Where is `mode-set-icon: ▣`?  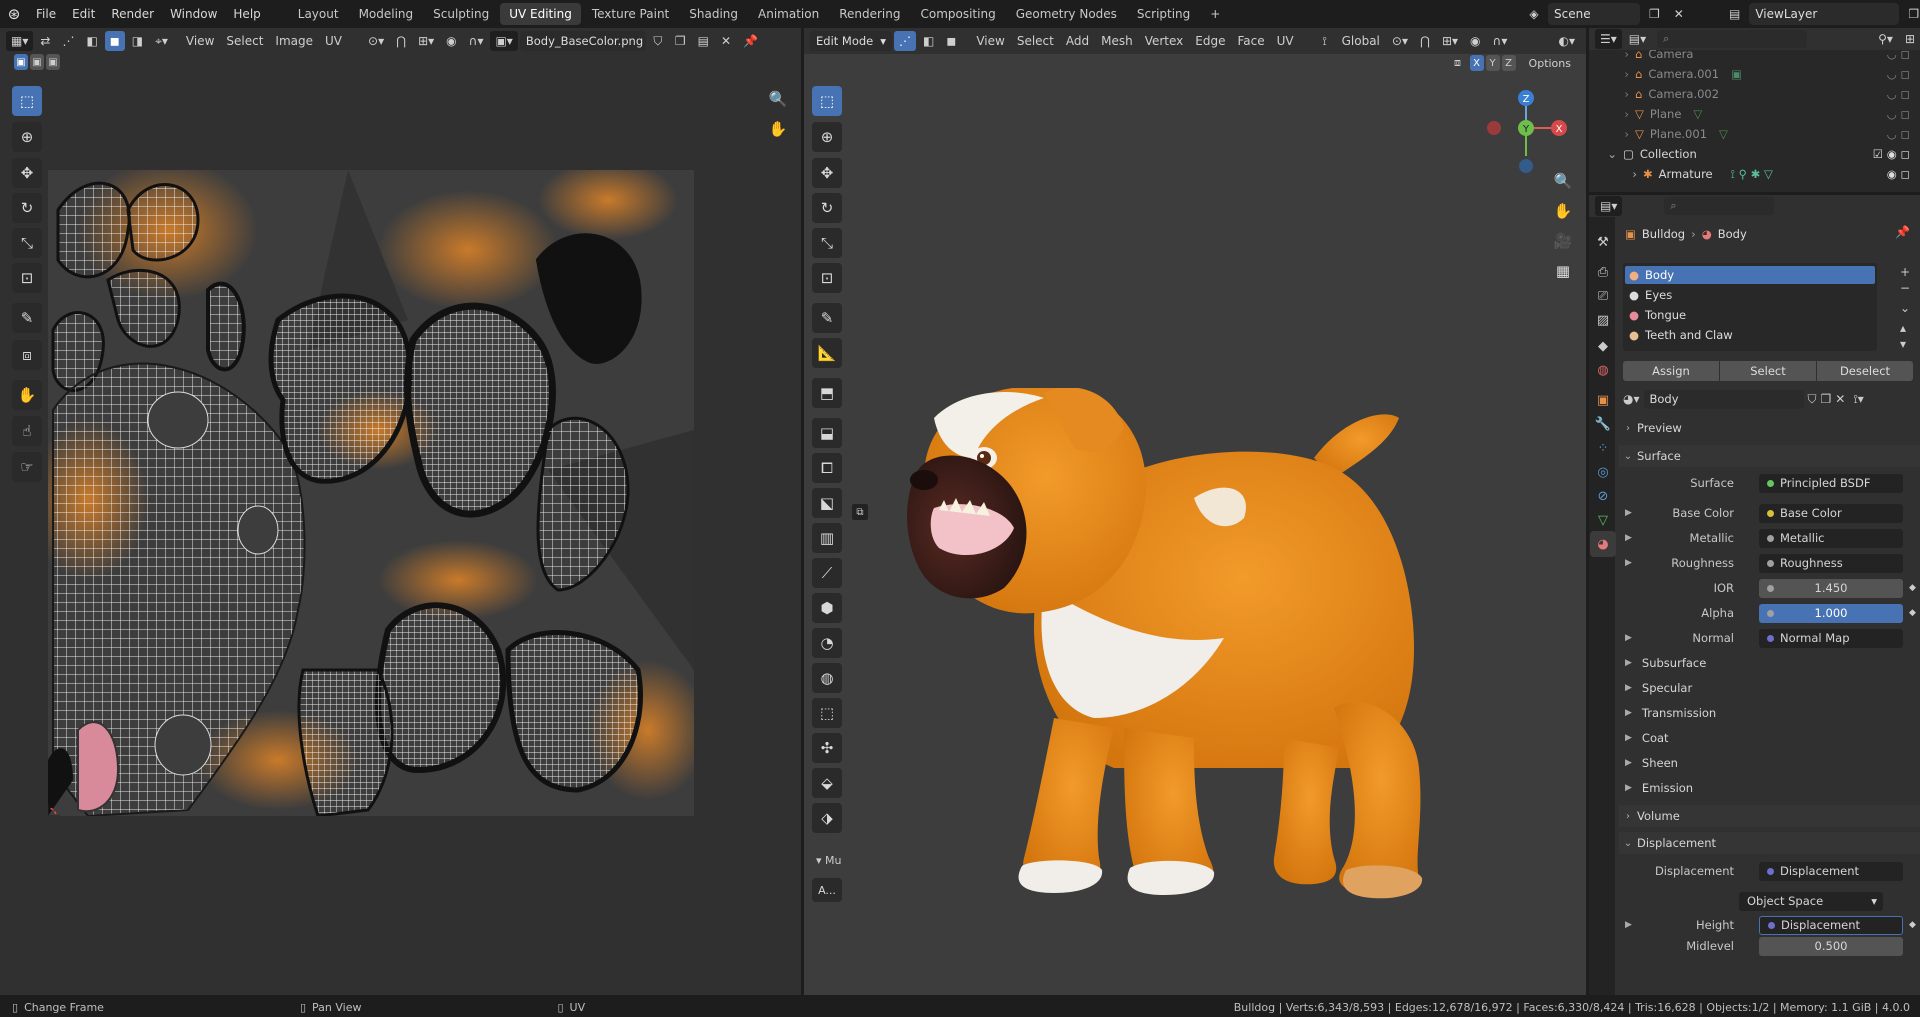 mode-set-icon: ▣ is located at coordinates (21, 62).